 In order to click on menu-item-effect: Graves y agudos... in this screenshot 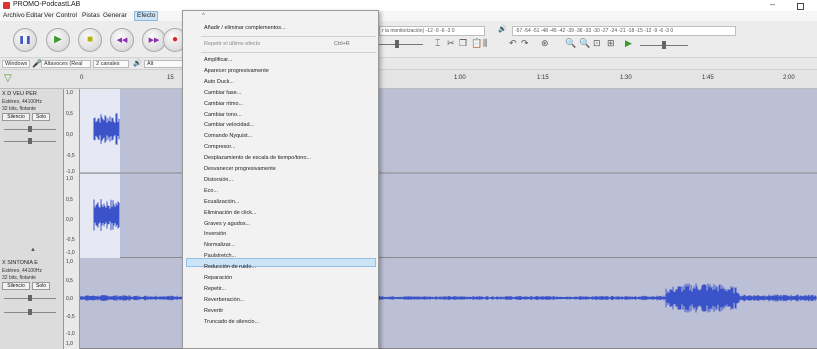, I will do `click(227, 224)`.